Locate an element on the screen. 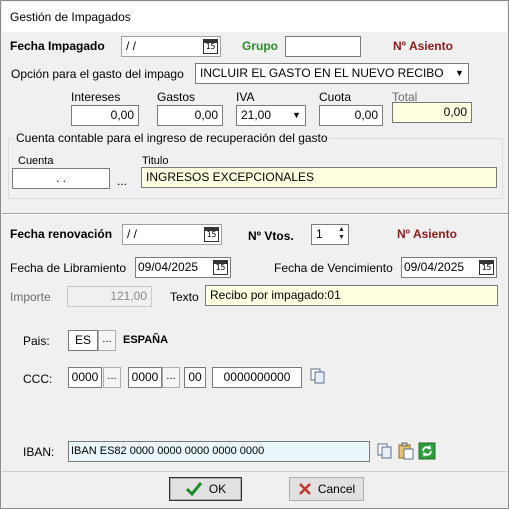 This screenshot has height=509, width=509. grupo-field is located at coordinates (323, 46).